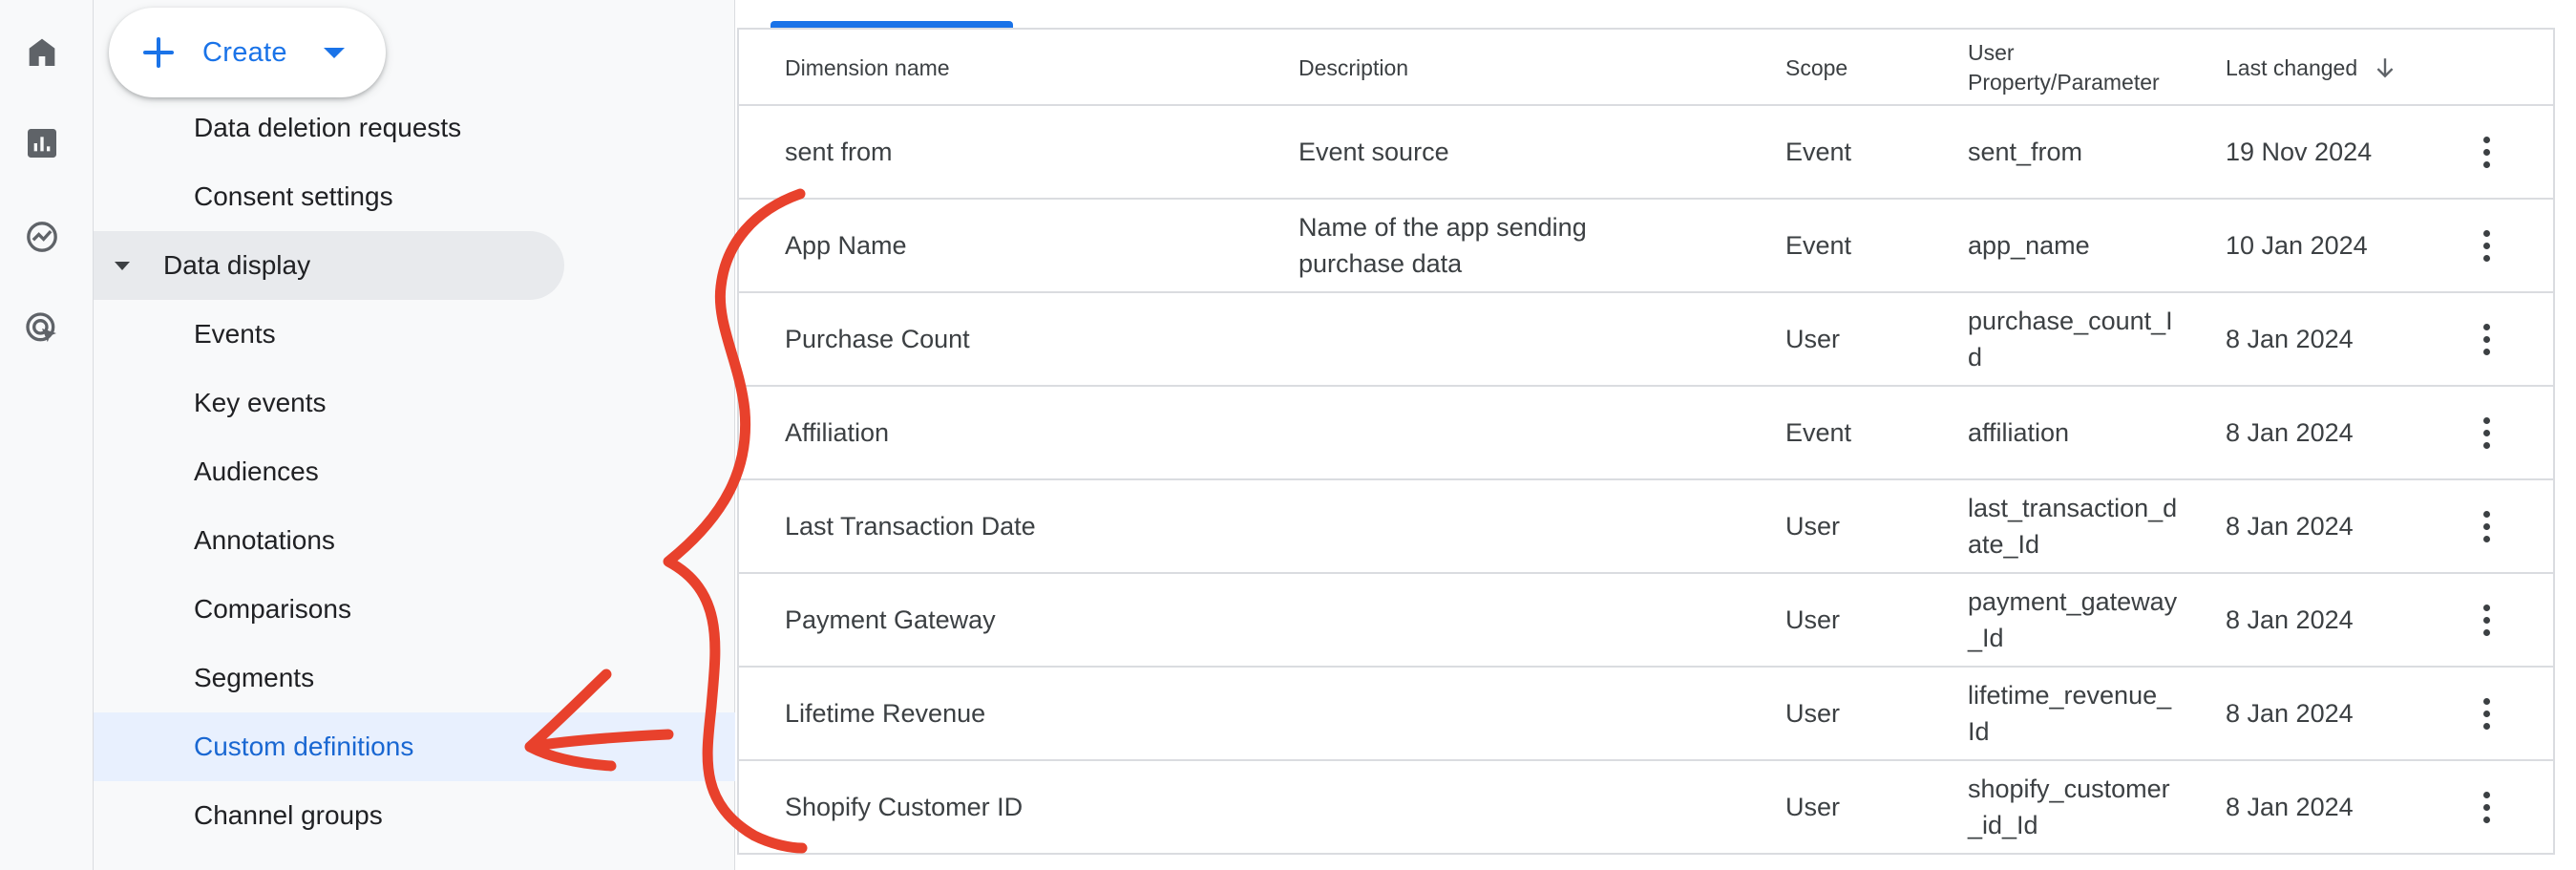 This screenshot has height=870, width=2576. I want to click on collapse-triangle-icon, so click(122, 266).